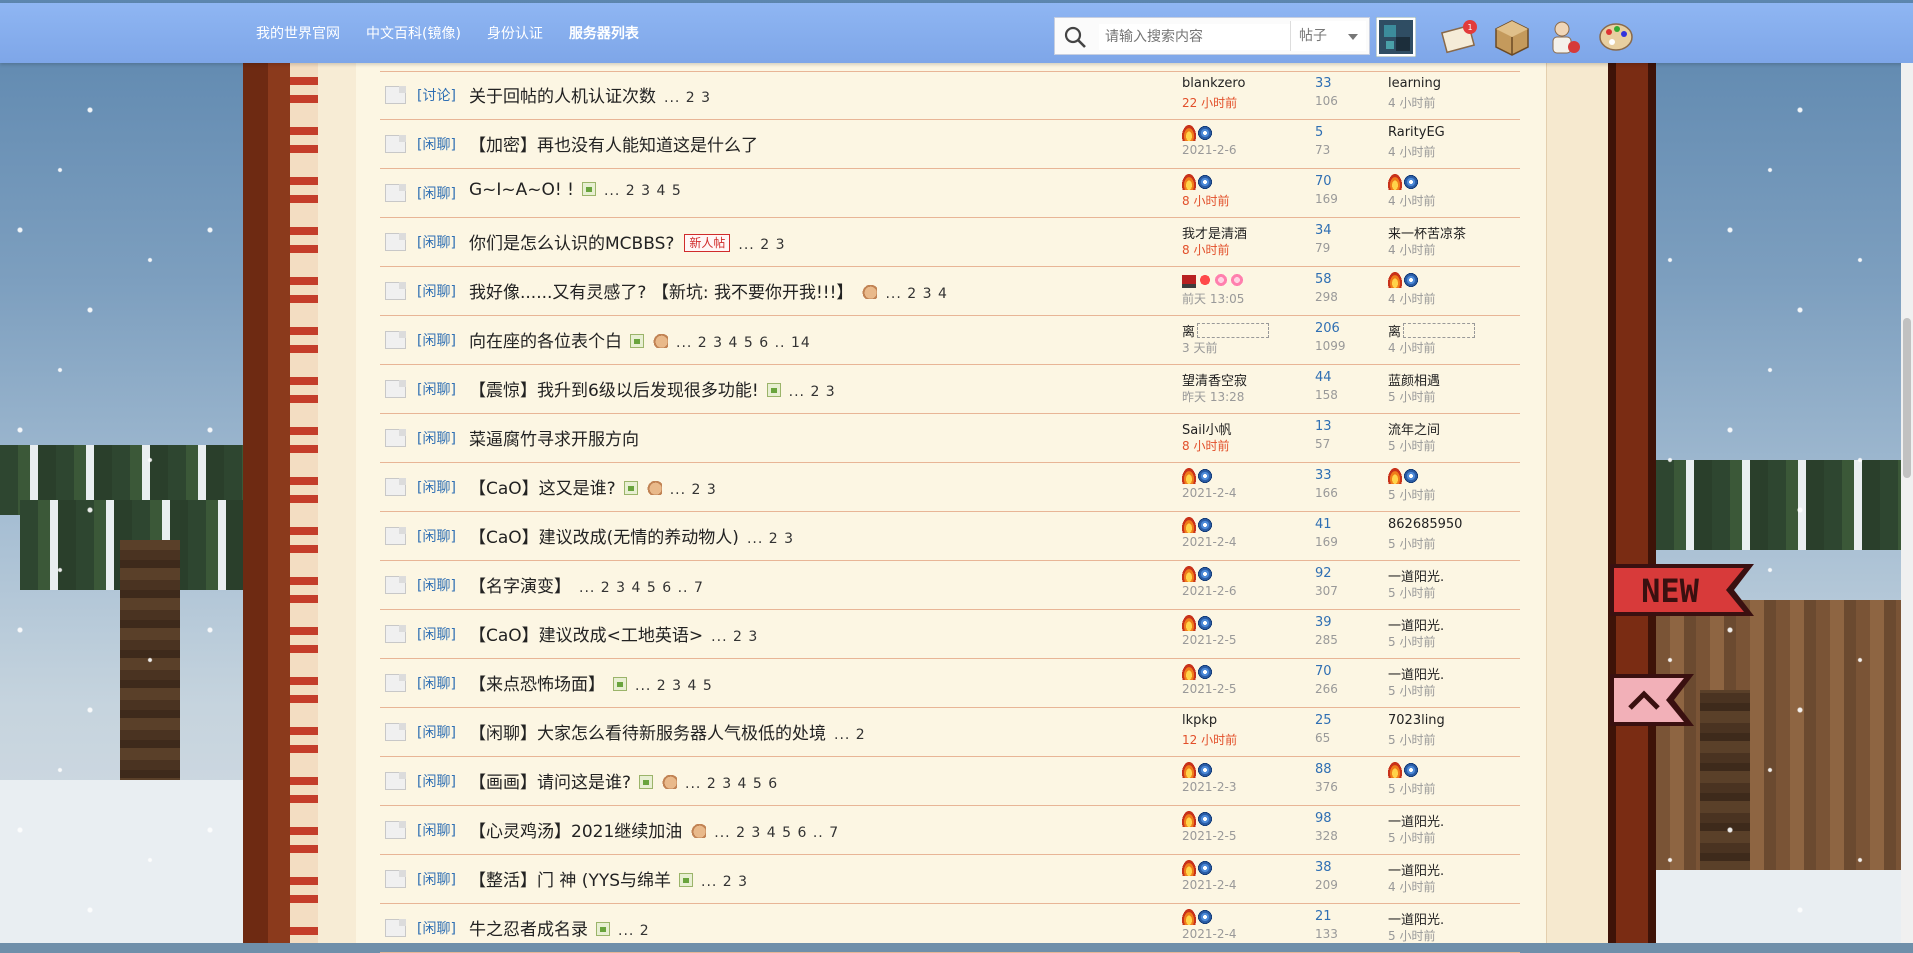 The height and width of the screenshot is (953, 1913). What do you see at coordinates (743, 343) in the screenshot?
I see `thread-pages: ... 2 3 4 5 6 .. 14` at bounding box center [743, 343].